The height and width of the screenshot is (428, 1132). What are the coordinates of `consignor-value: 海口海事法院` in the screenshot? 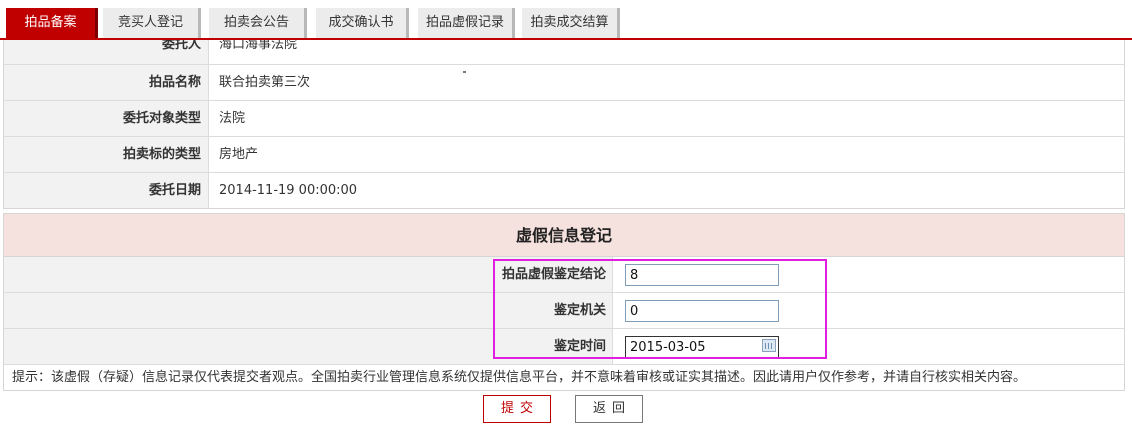 It's located at (258, 46).